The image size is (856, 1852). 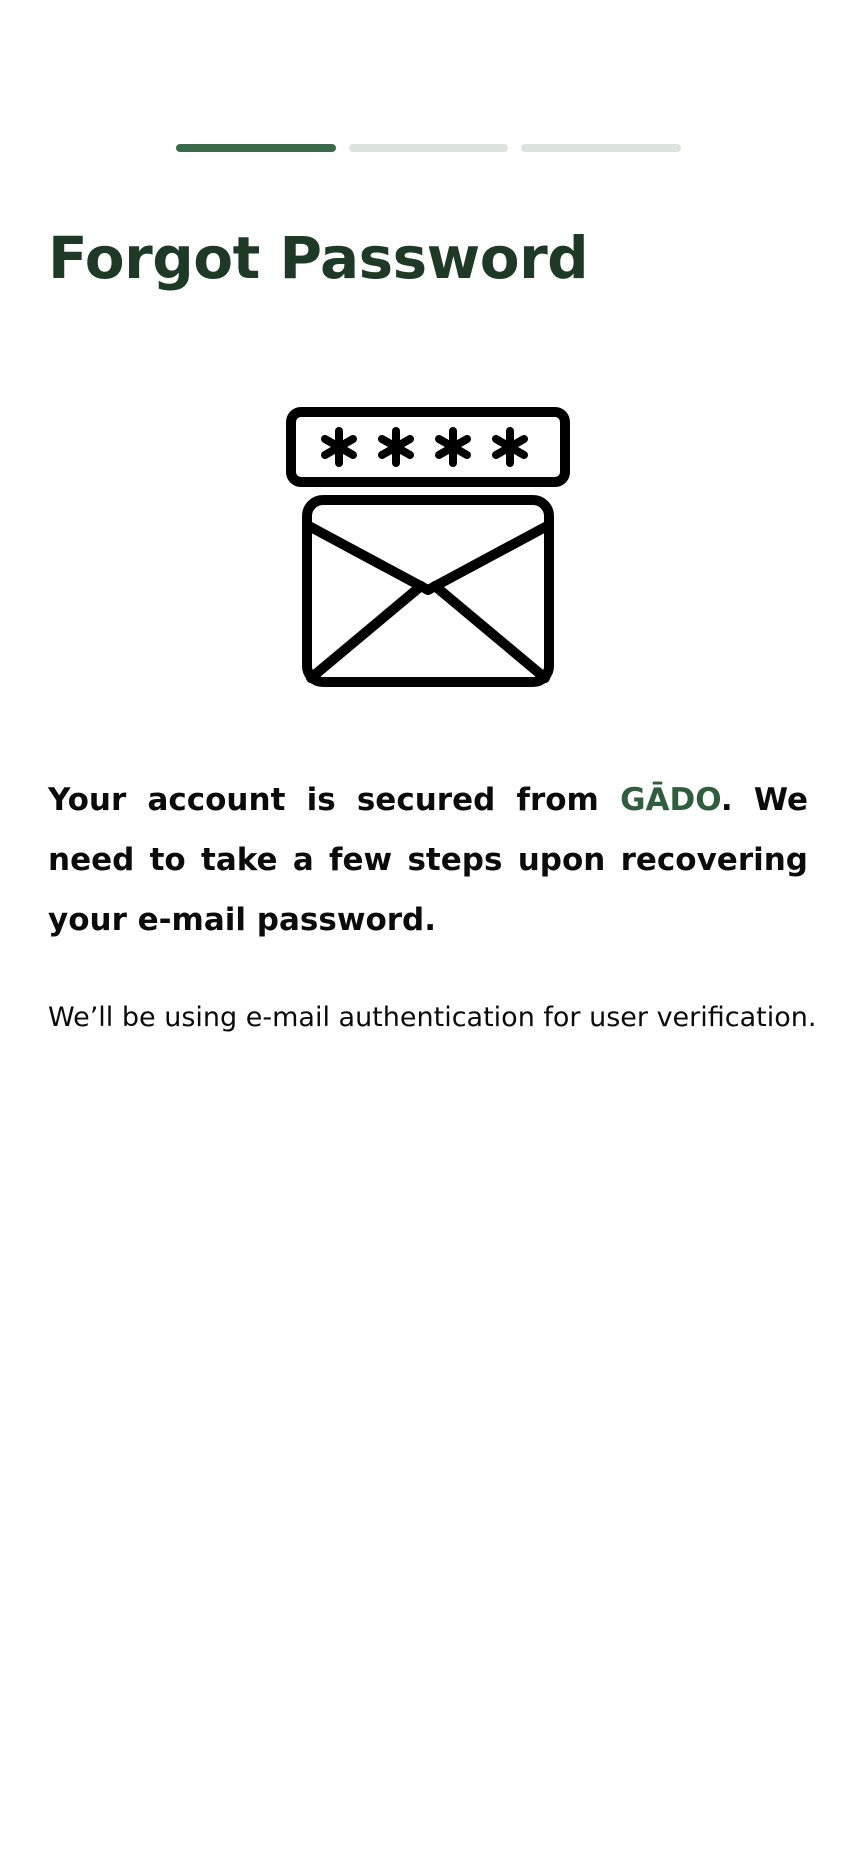 What do you see at coordinates (428, 591) in the screenshot?
I see `envelope-icon` at bounding box center [428, 591].